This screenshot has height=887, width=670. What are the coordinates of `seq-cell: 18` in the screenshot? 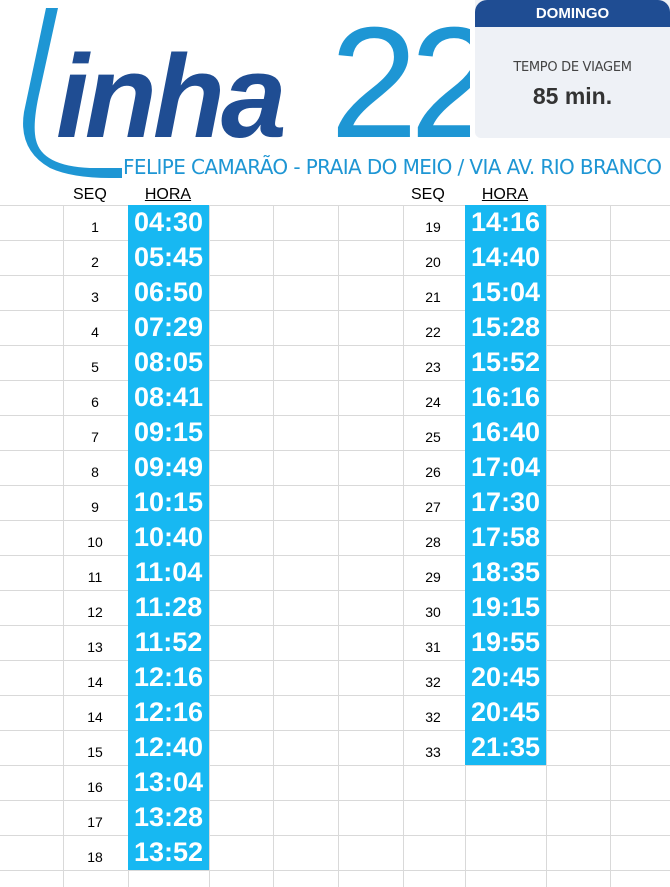 It's located at (95, 857).